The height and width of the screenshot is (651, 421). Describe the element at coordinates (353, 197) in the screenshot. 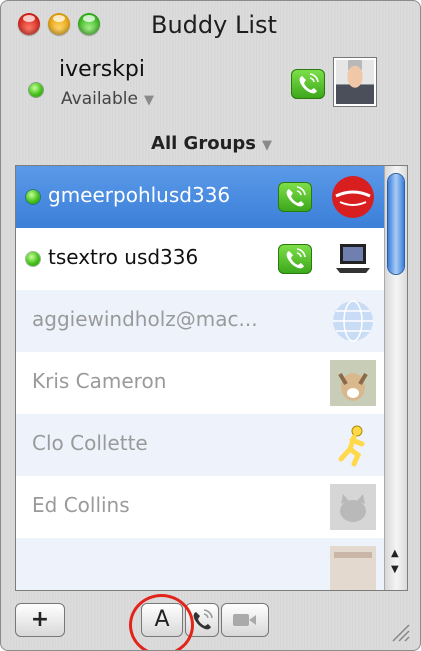

I see `coca-cola-icon` at that location.